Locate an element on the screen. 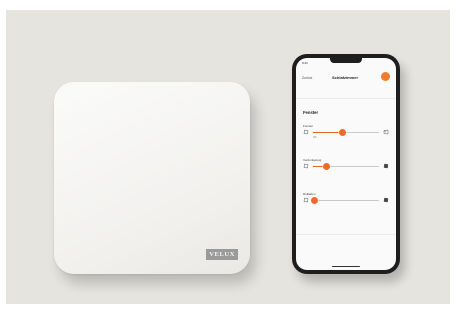  control-label: Rollladen is located at coordinates (309, 194).